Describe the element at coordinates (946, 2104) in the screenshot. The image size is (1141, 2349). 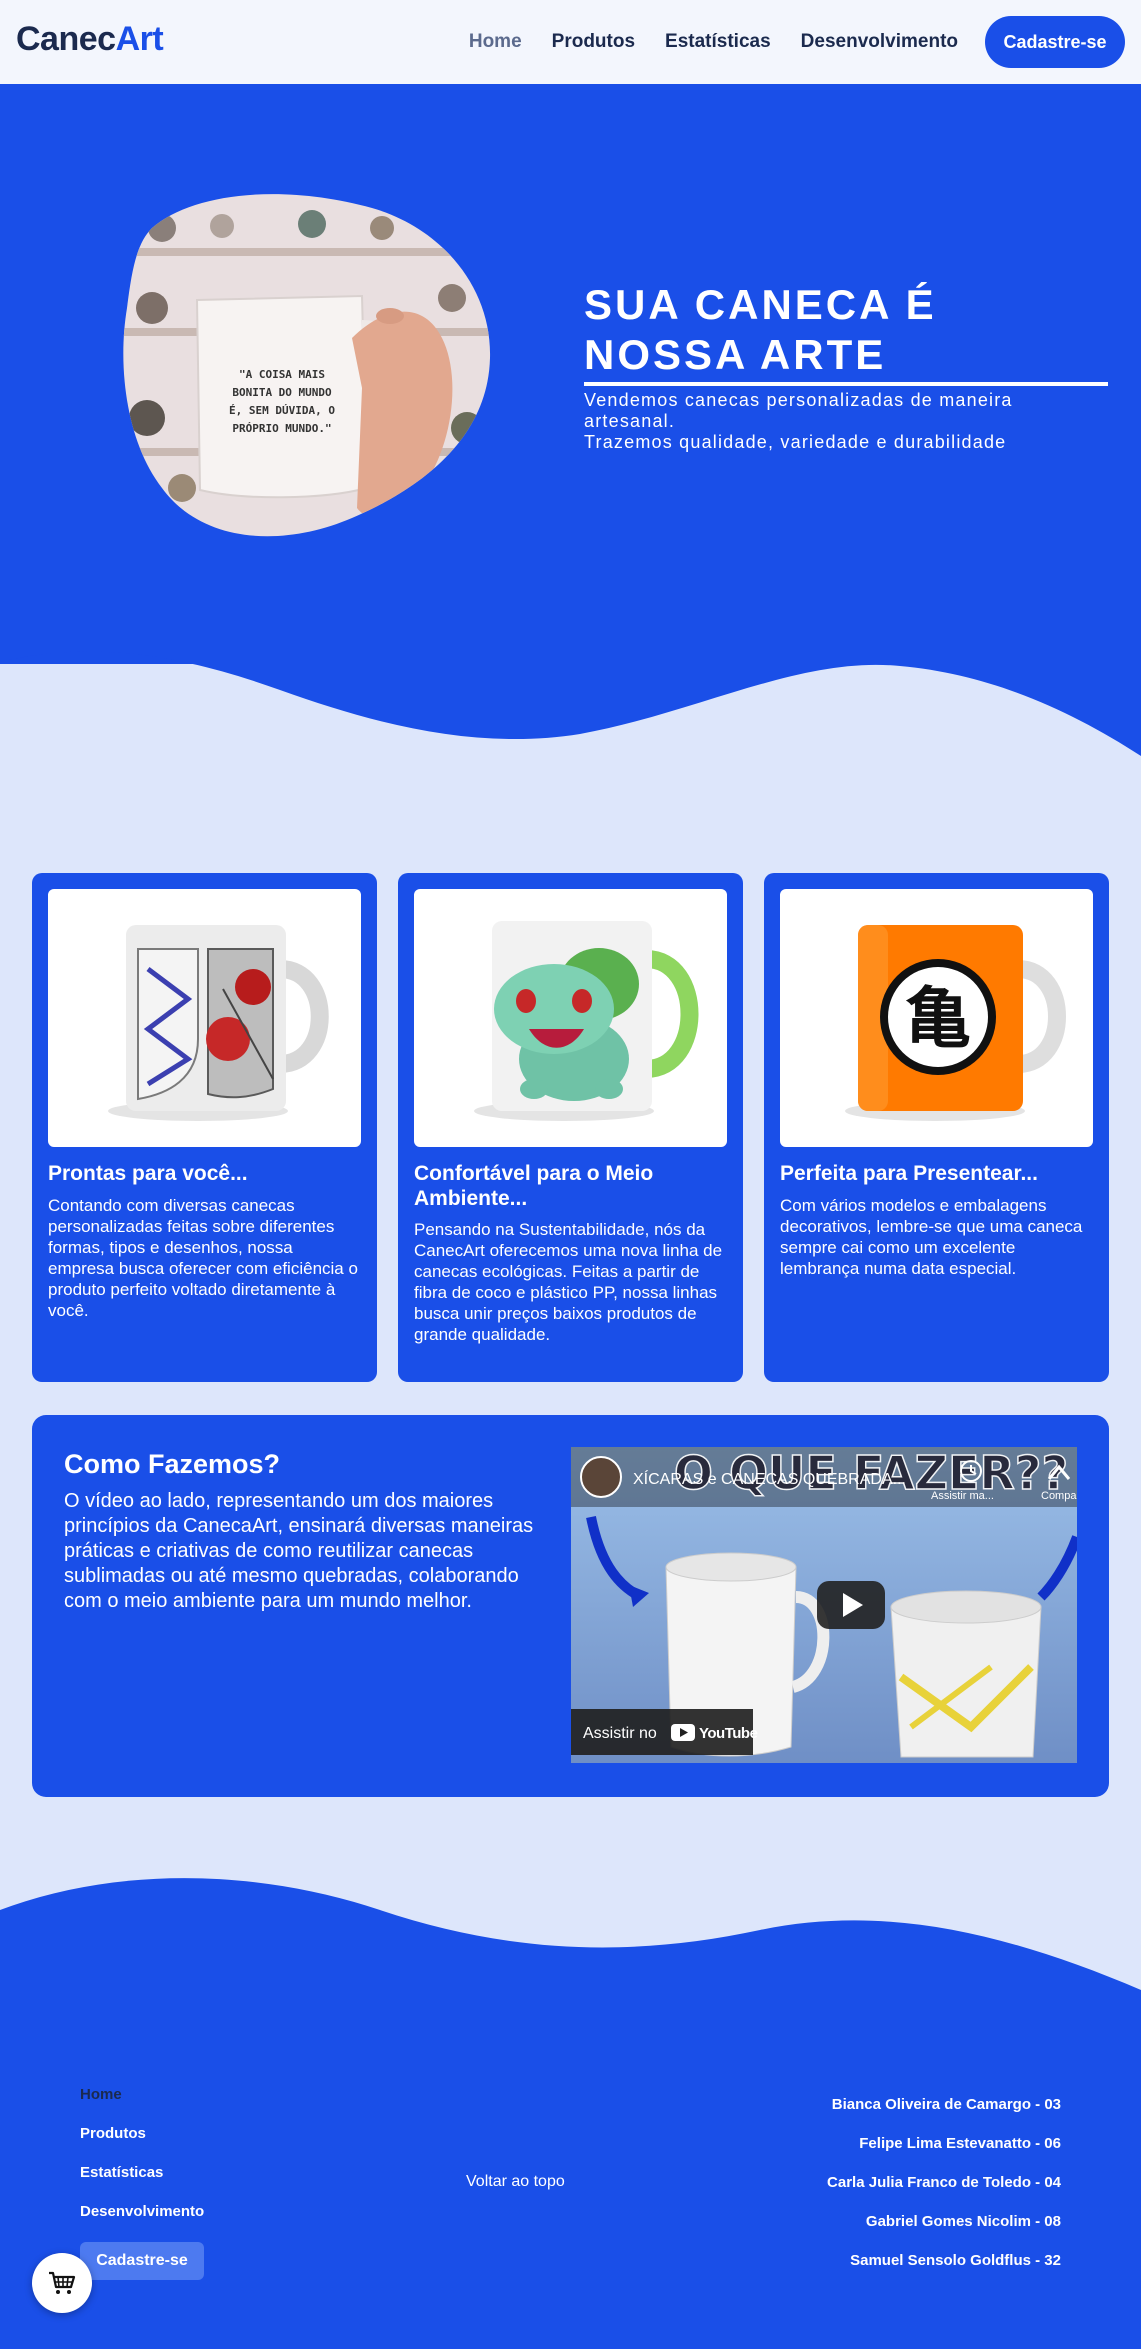
I see `team-member: Bianca Oliveira de Camargo - 03` at that location.